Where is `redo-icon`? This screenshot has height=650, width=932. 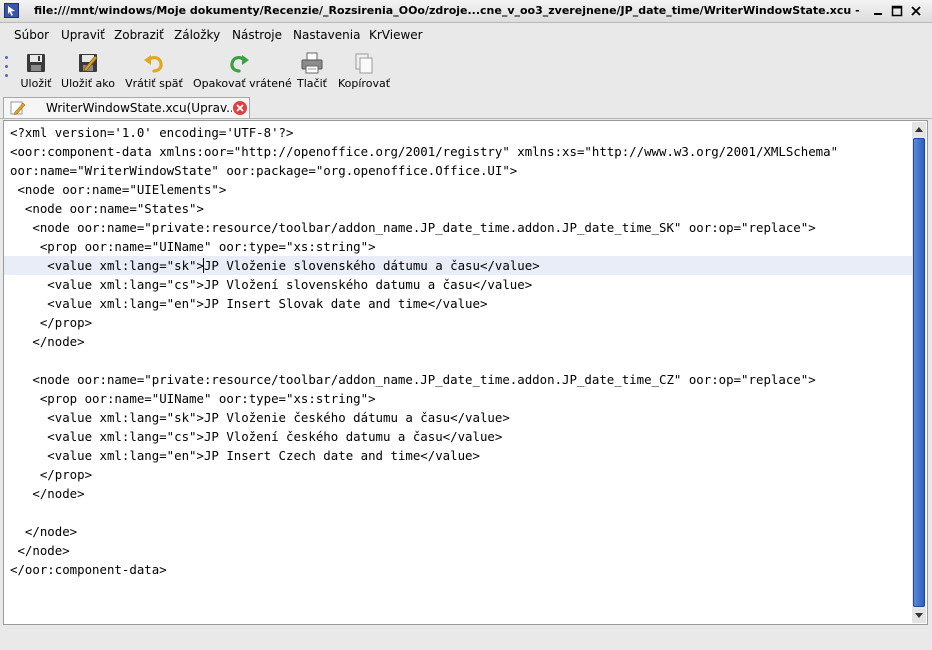
redo-icon is located at coordinates (239, 64).